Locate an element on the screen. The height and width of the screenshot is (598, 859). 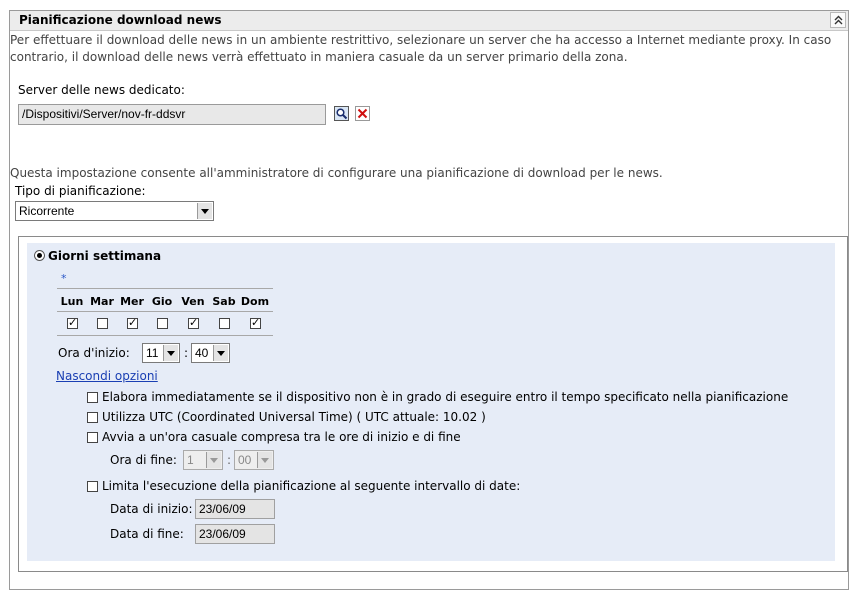
clear-server-button is located at coordinates (362, 113).